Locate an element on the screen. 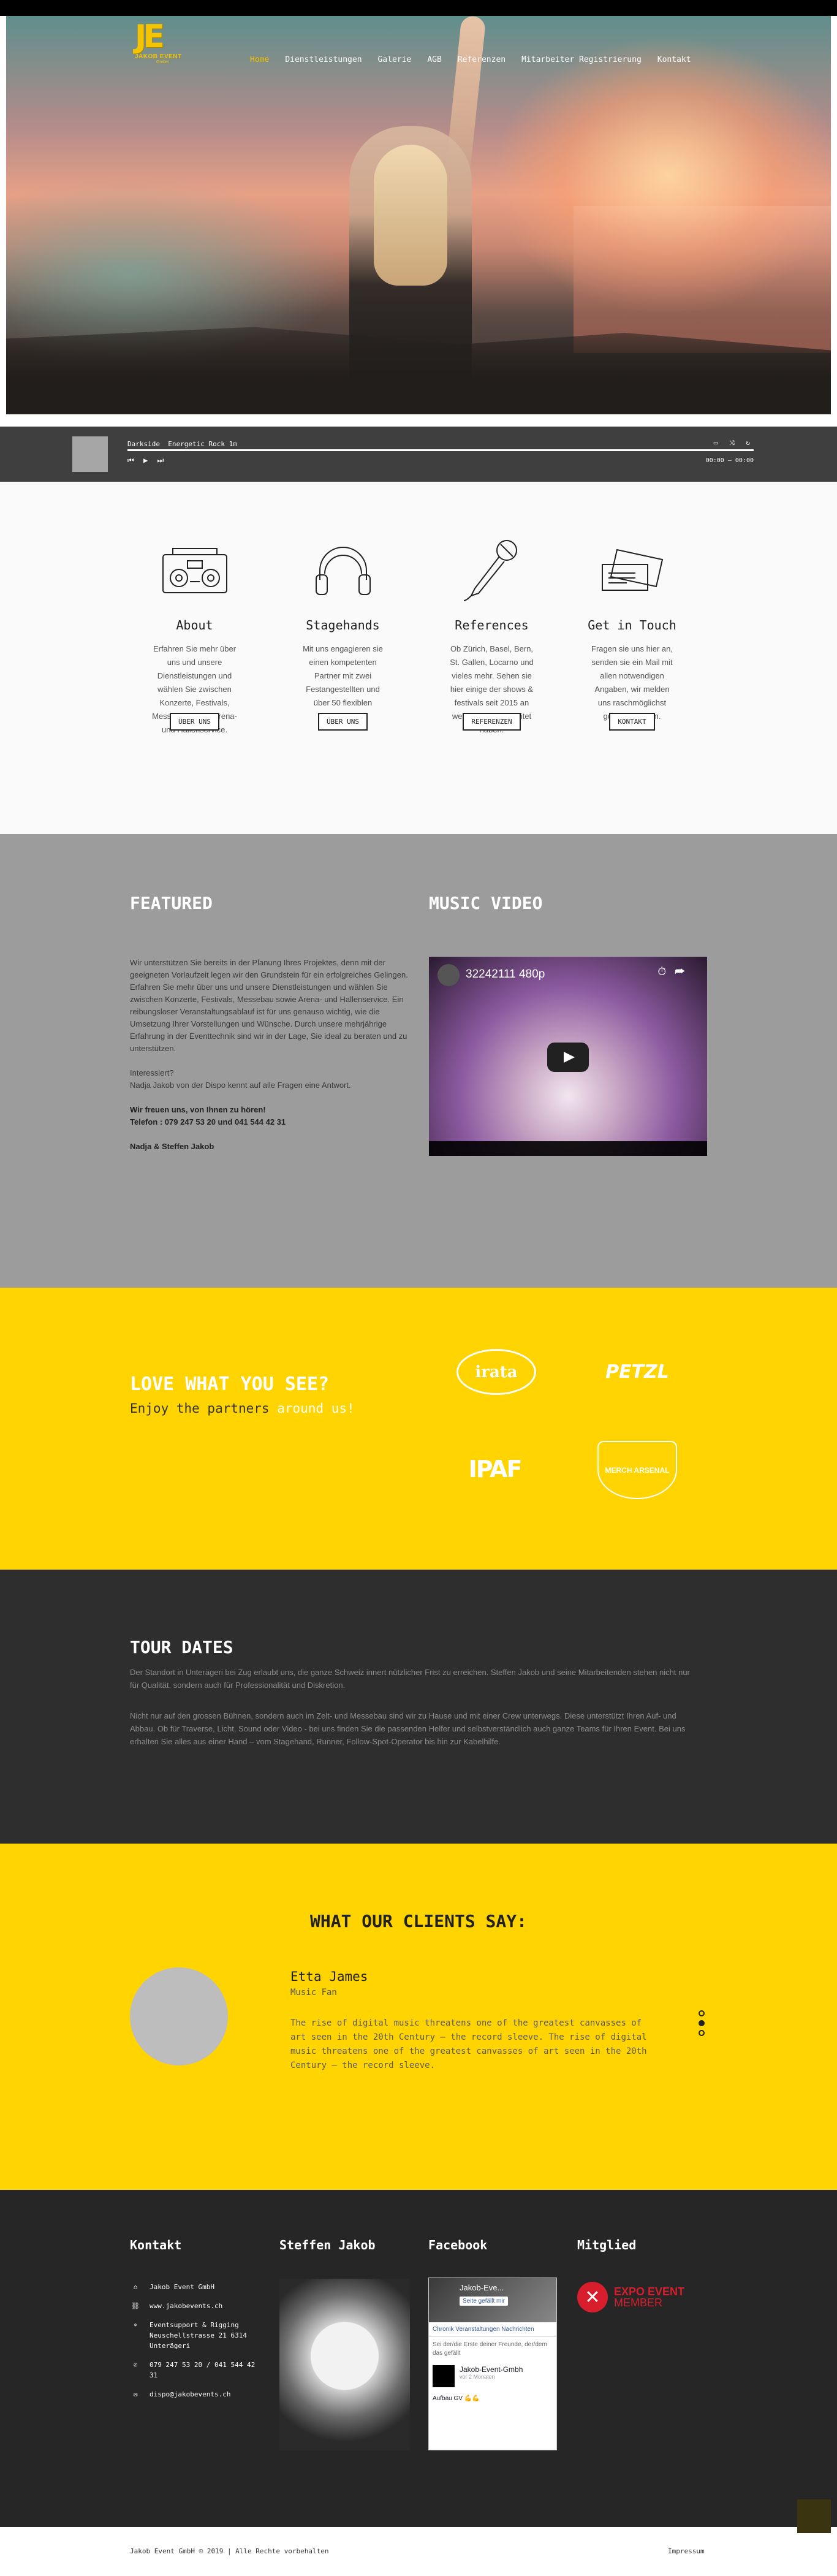 The image size is (837, 2576). logo-mark: JE is located at coordinates (150, 36).